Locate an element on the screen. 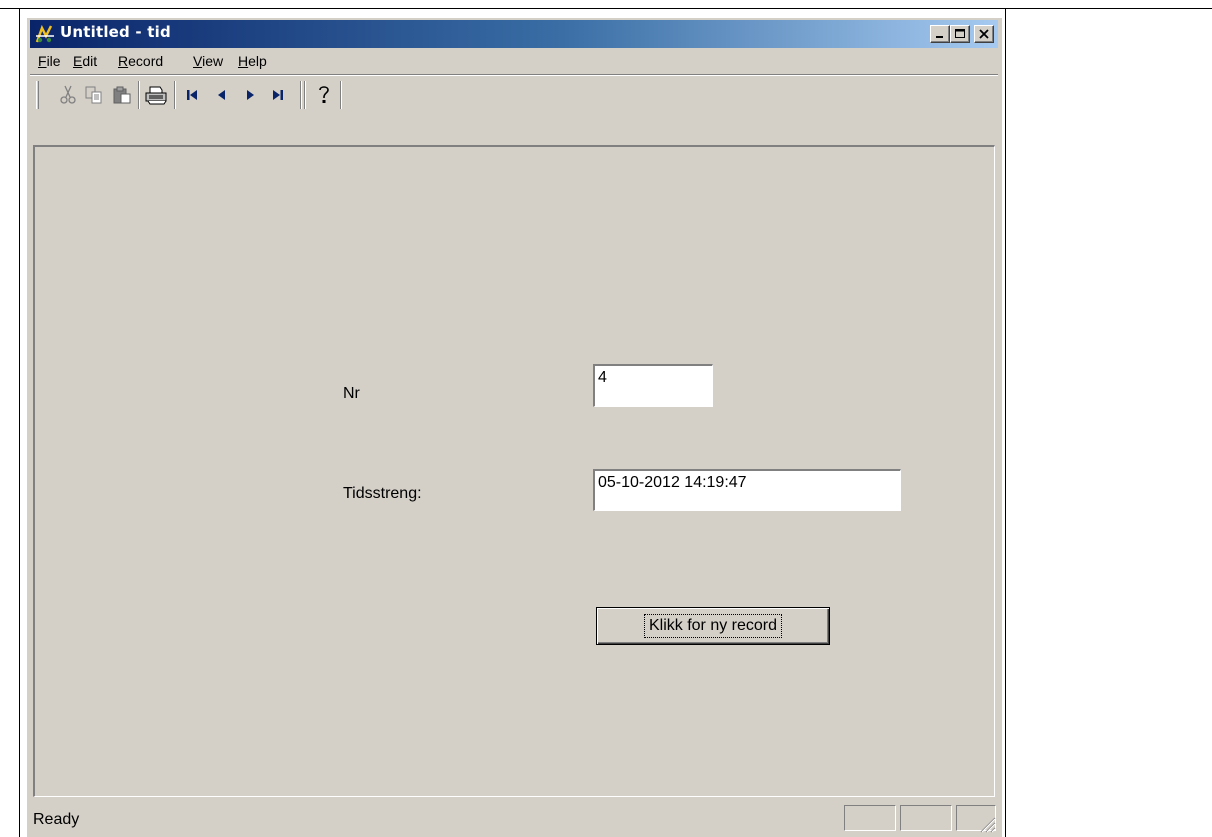 The width and height of the screenshot is (1212, 837). menu-view: View is located at coordinates (208, 61).